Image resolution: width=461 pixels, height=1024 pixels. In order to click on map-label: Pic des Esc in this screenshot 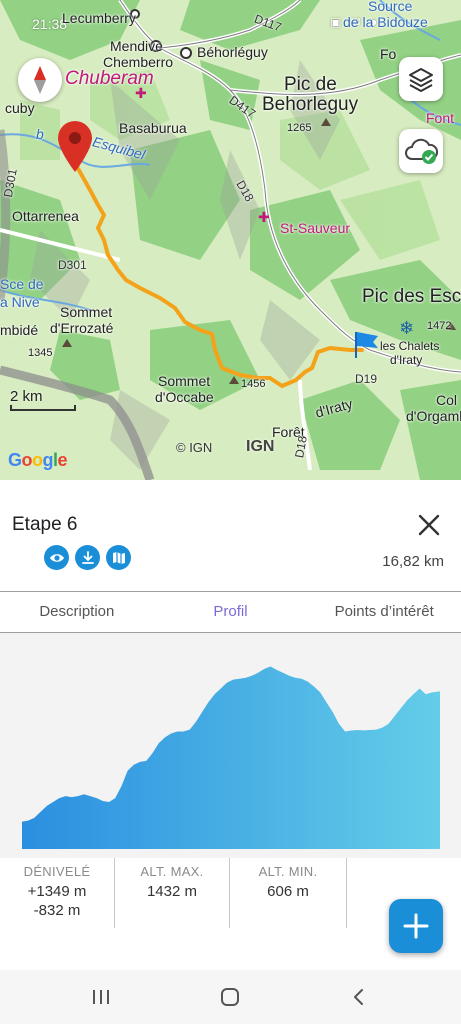, I will do `click(411, 296)`.